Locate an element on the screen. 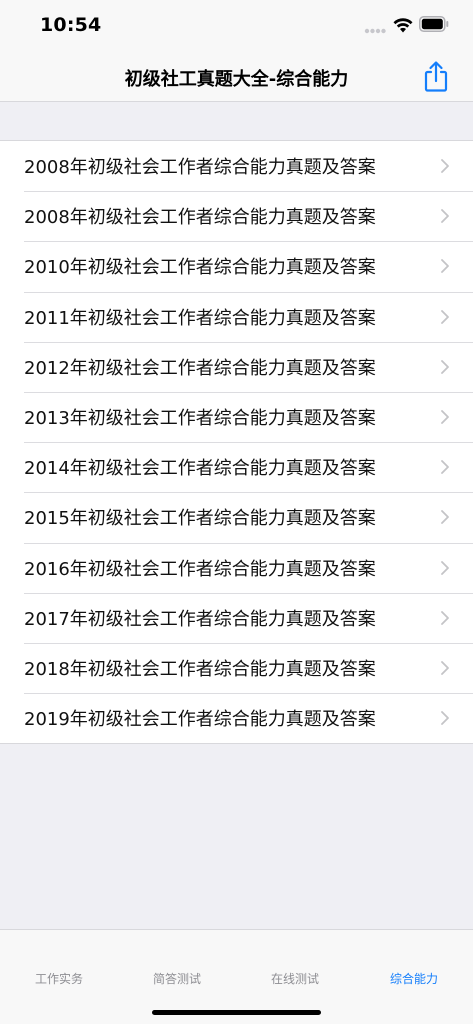 This screenshot has height=1024, width=473. list-item-label: 2014年初级社会工作者综合能力真题及答案 is located at coordinates (200, 469).